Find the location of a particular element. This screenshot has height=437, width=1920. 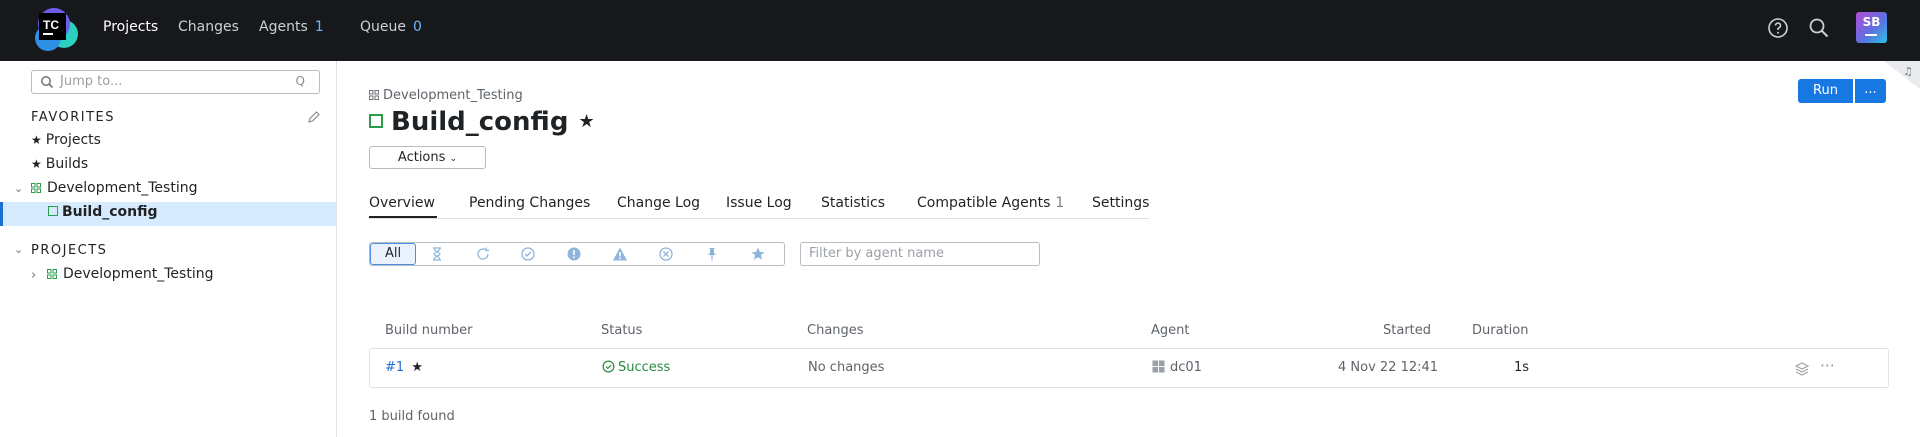

status-filter-group: All is located at coordinates (577, 254).